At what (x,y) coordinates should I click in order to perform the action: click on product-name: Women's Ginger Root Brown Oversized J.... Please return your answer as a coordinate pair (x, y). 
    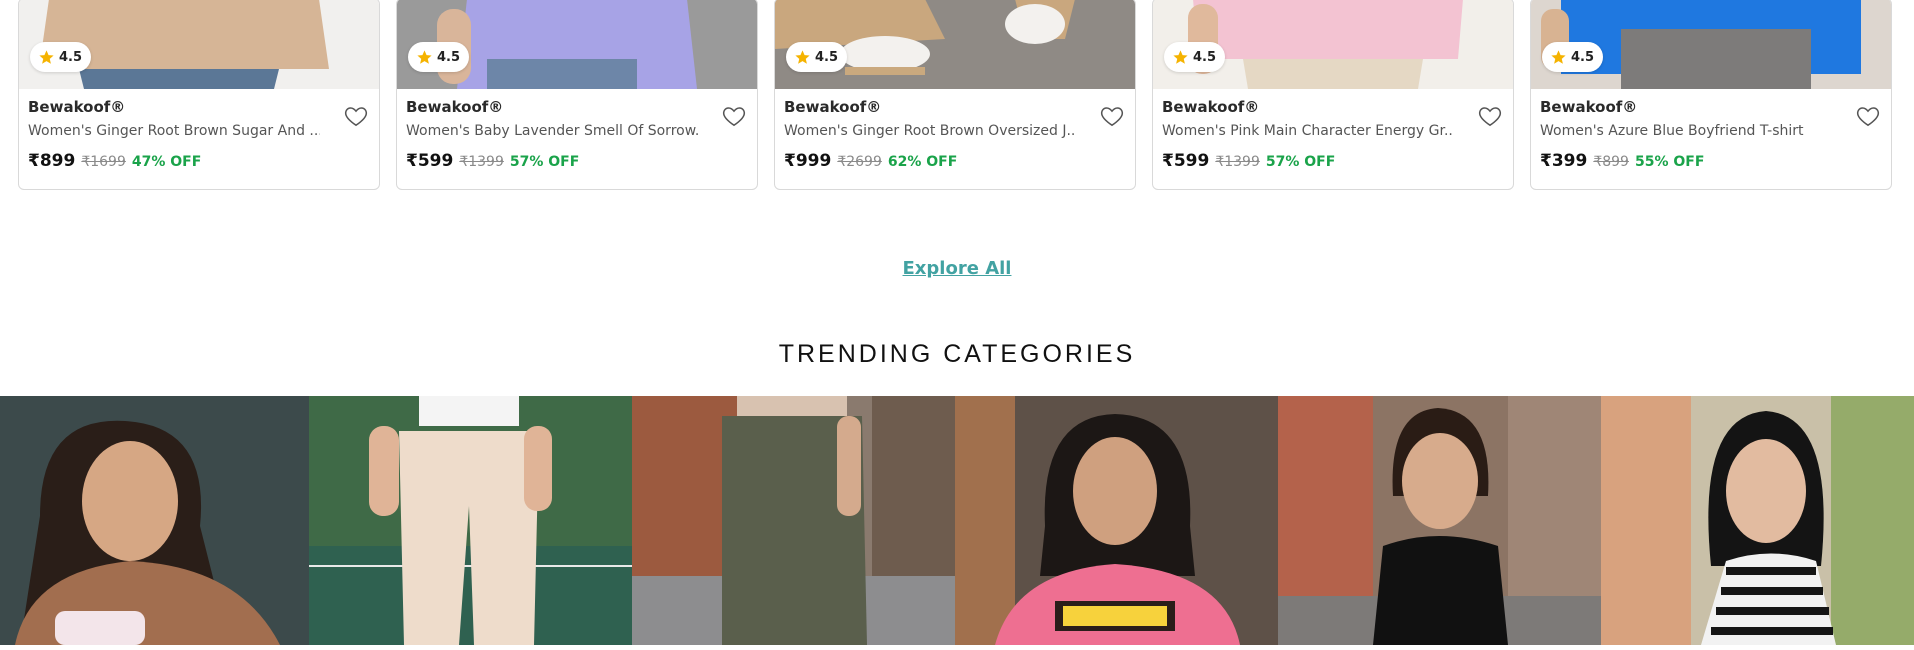
    Looking at the image, I should click on (930, 131).